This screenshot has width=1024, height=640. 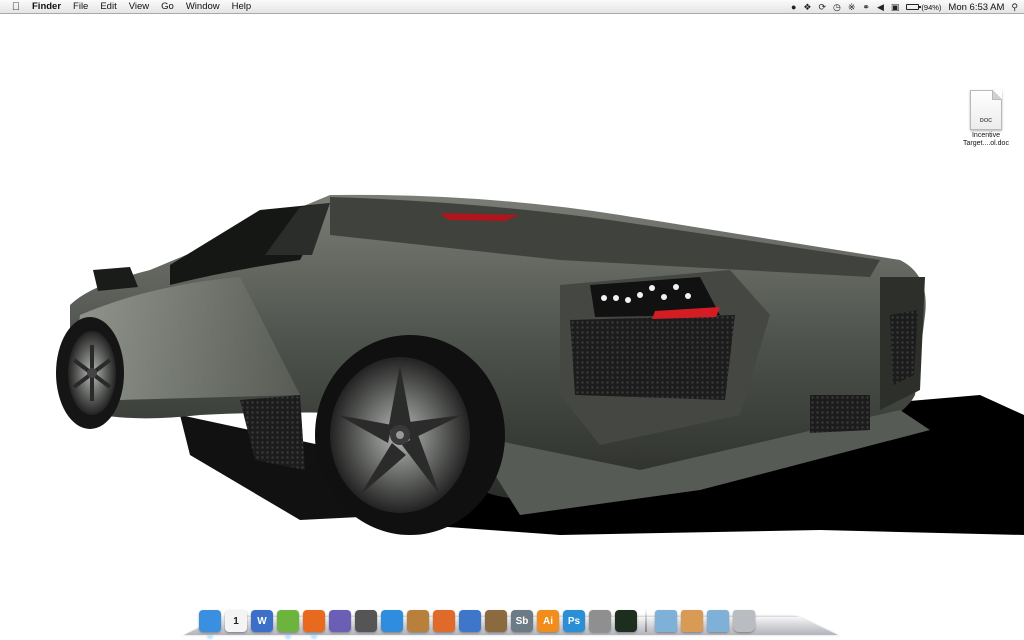 What do you see at coordinates (49, 7) in the screenshot?
I see `menu-app-finder: Finder` at bounding box center [49, 7].